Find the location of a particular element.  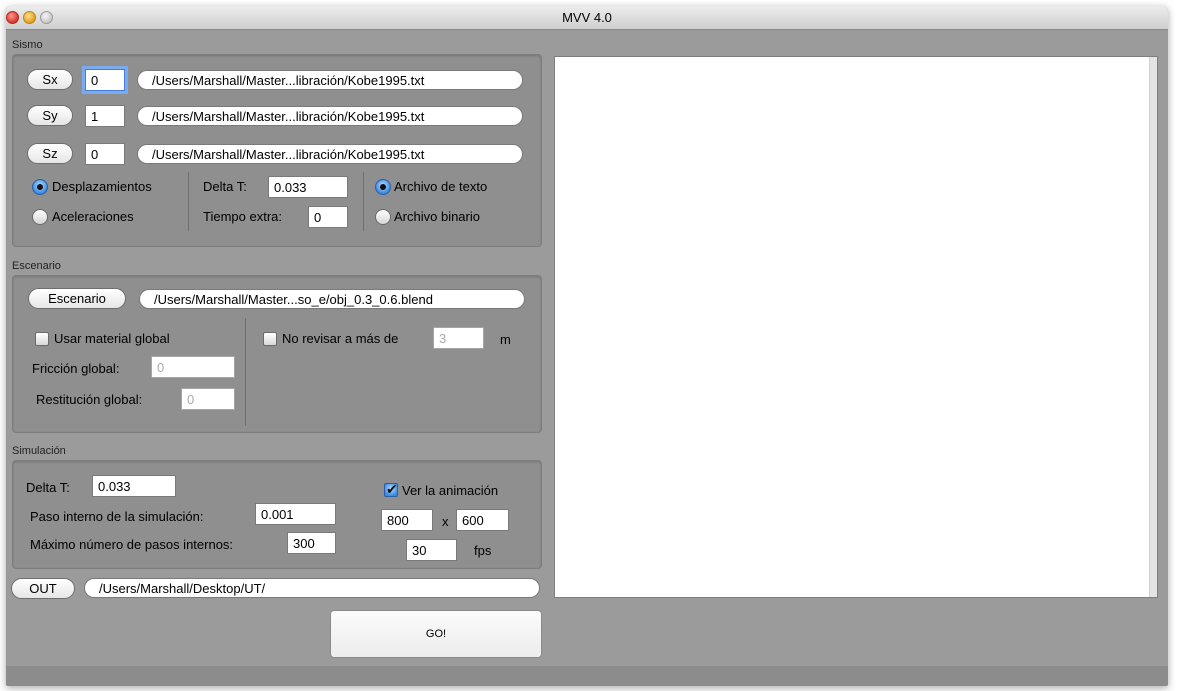

no-revisar-checkbox is located at coordinates (270, 339).